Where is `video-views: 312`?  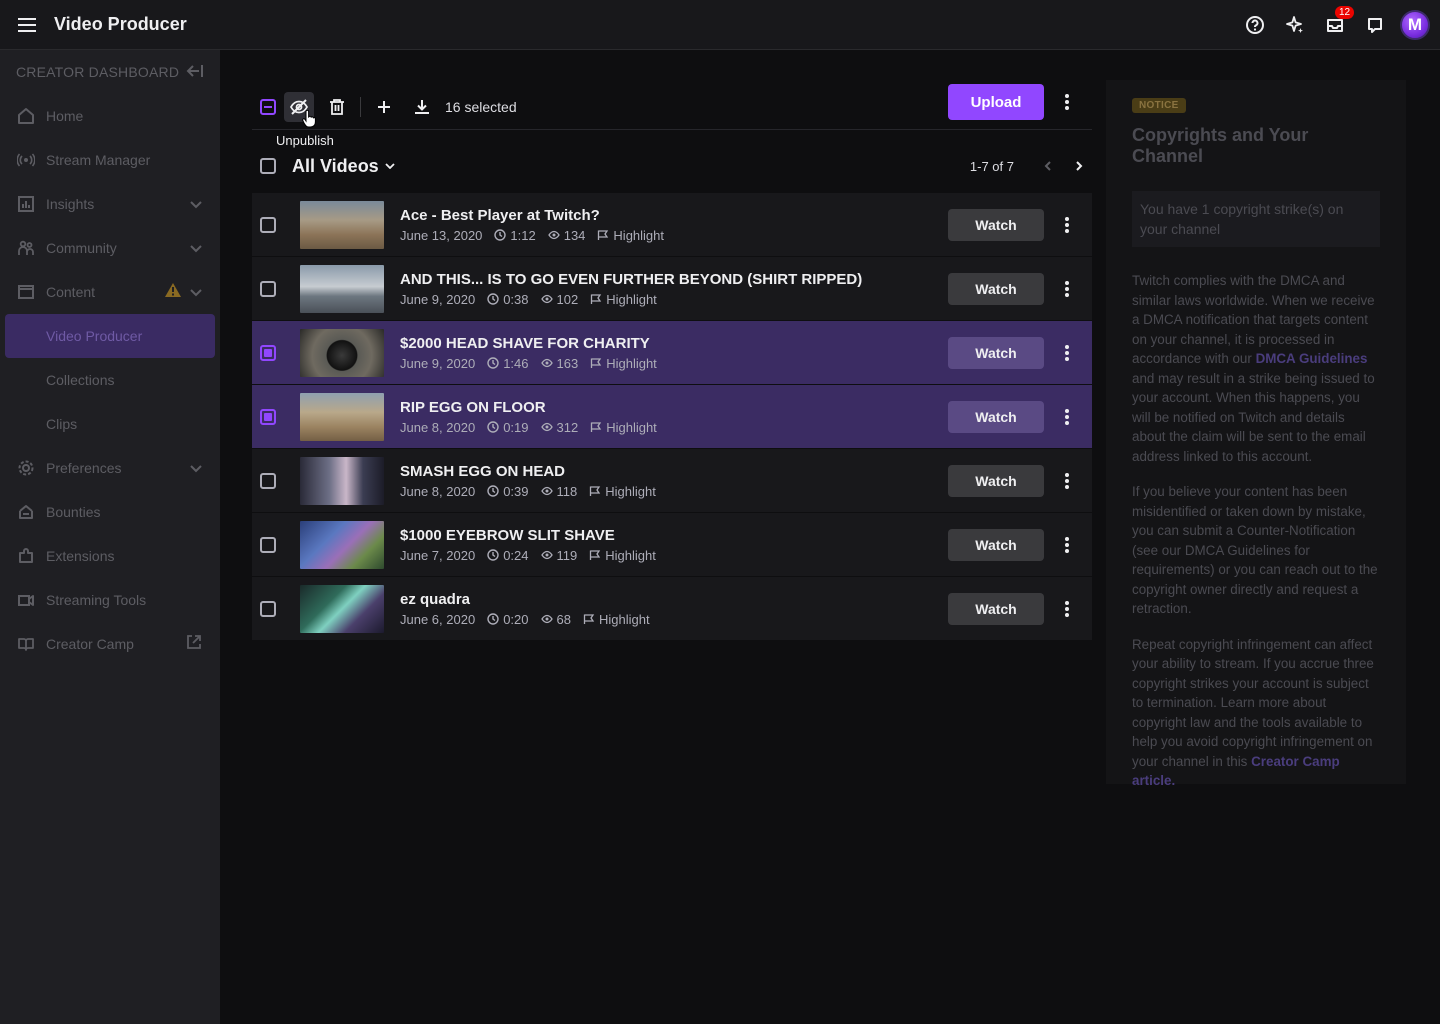
video-views: 312 is located at coordinates (567, 427).